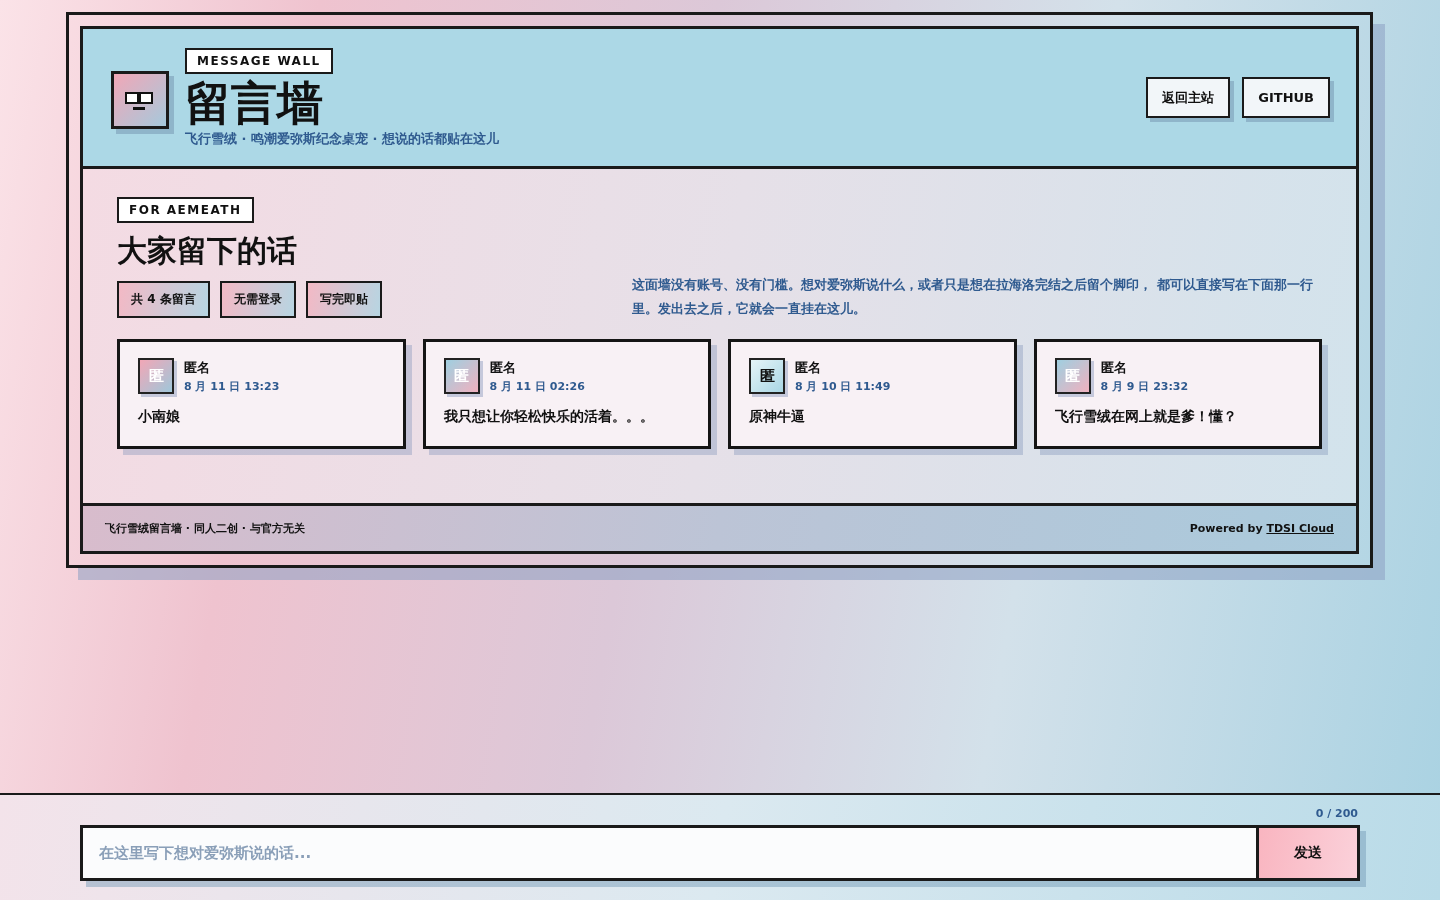 The height and width of the screenshot is (900, 1440). I want to click on section-tag: MESSAGE WALL, so click(259, 60).